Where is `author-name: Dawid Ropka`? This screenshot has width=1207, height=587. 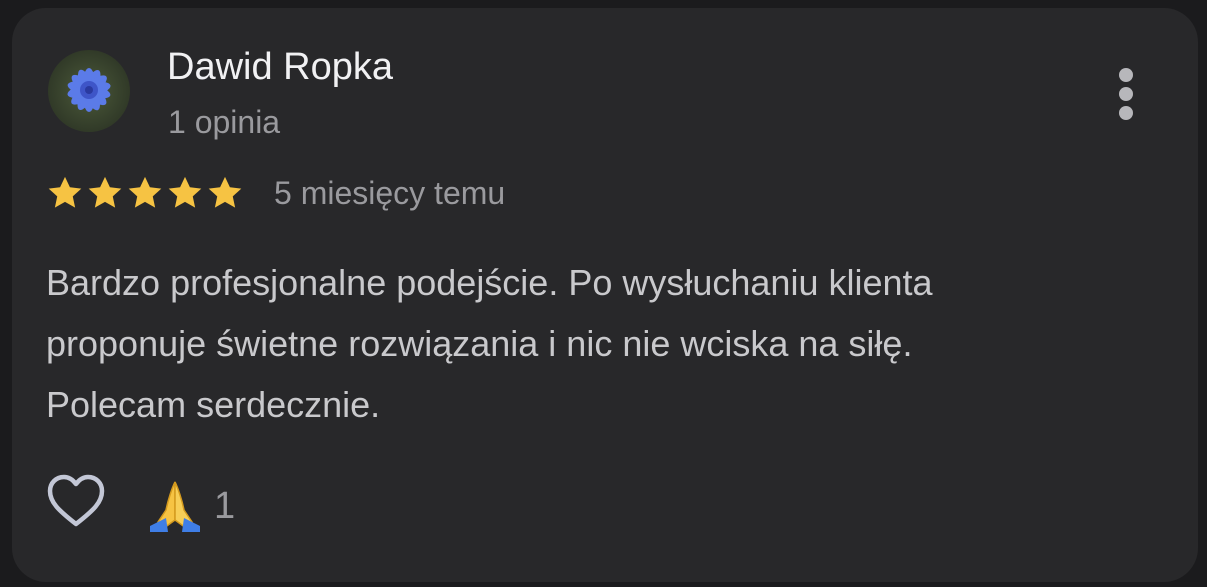 author-name: Dawid Ropka is located at coordinates (280, 67).